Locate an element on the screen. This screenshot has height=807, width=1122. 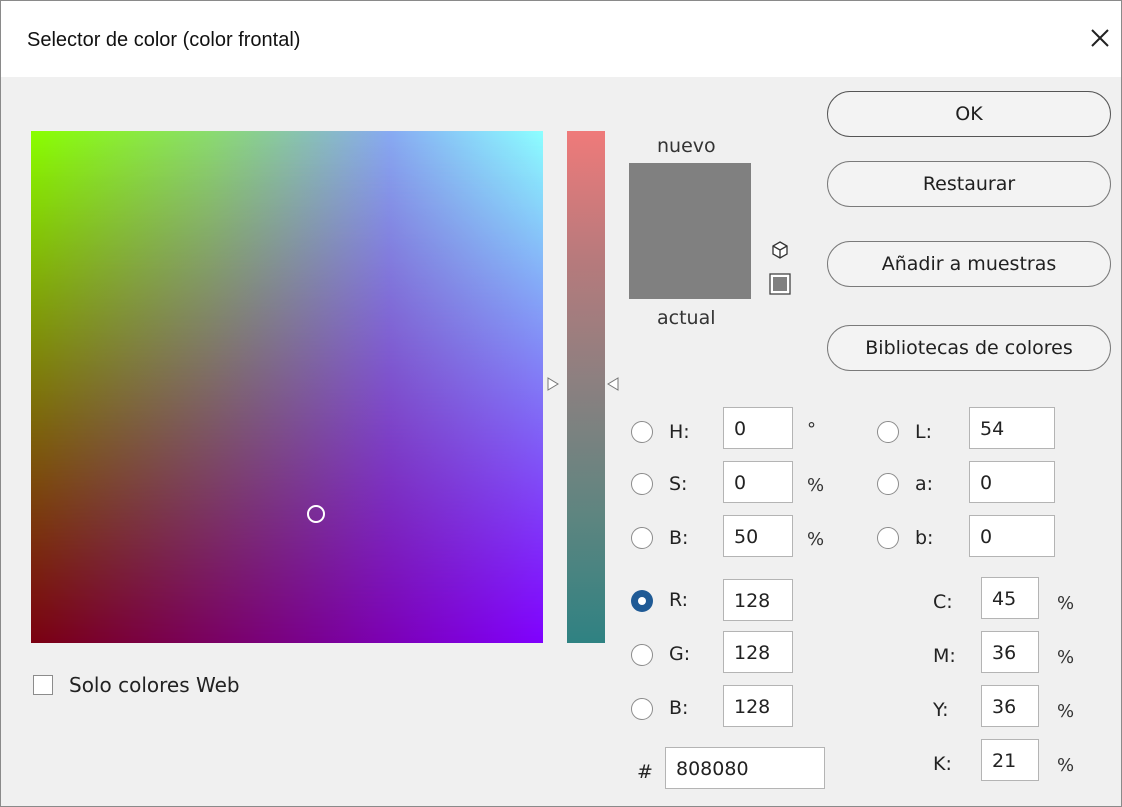
radio-r is located at coordinates (642, 601).